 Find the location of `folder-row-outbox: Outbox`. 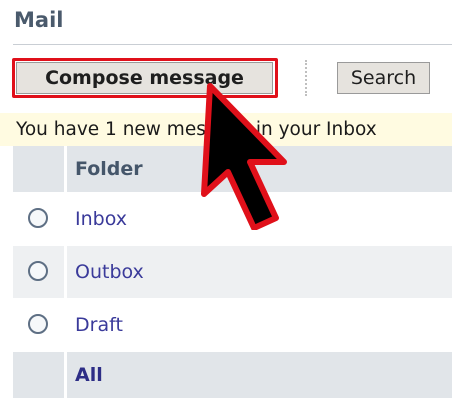

folder-row-outbox: Outbox is located at coordinates (232, 272).